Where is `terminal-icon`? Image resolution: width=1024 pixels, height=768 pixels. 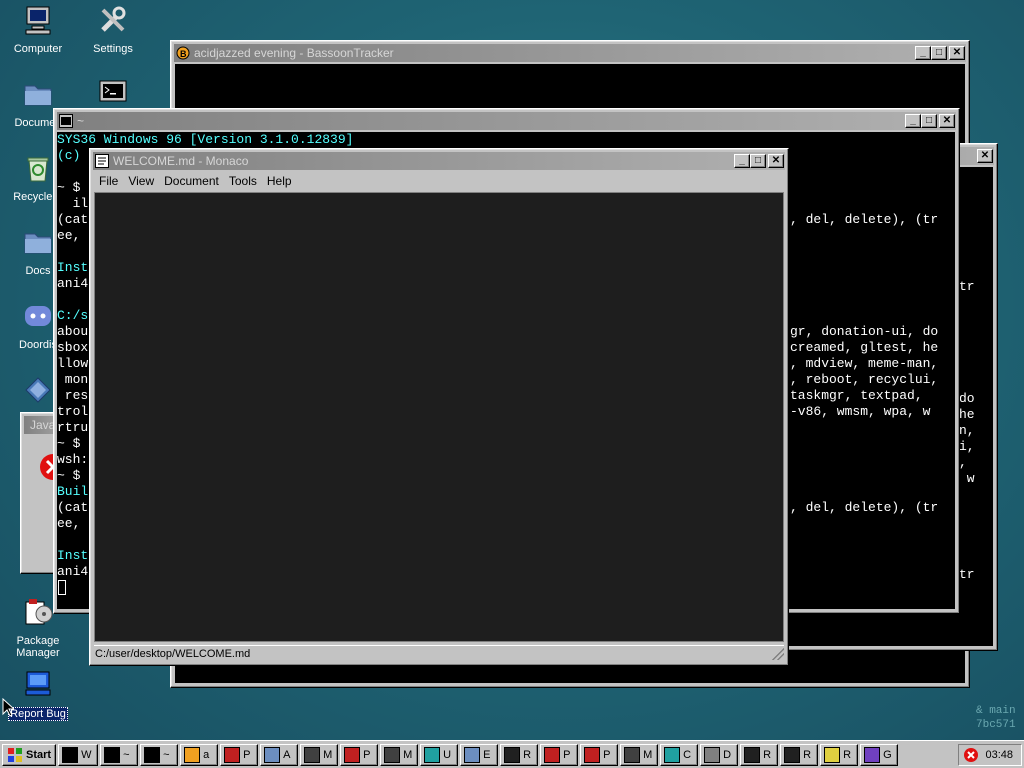 terminal-icon is located at coordinates (112, 754).